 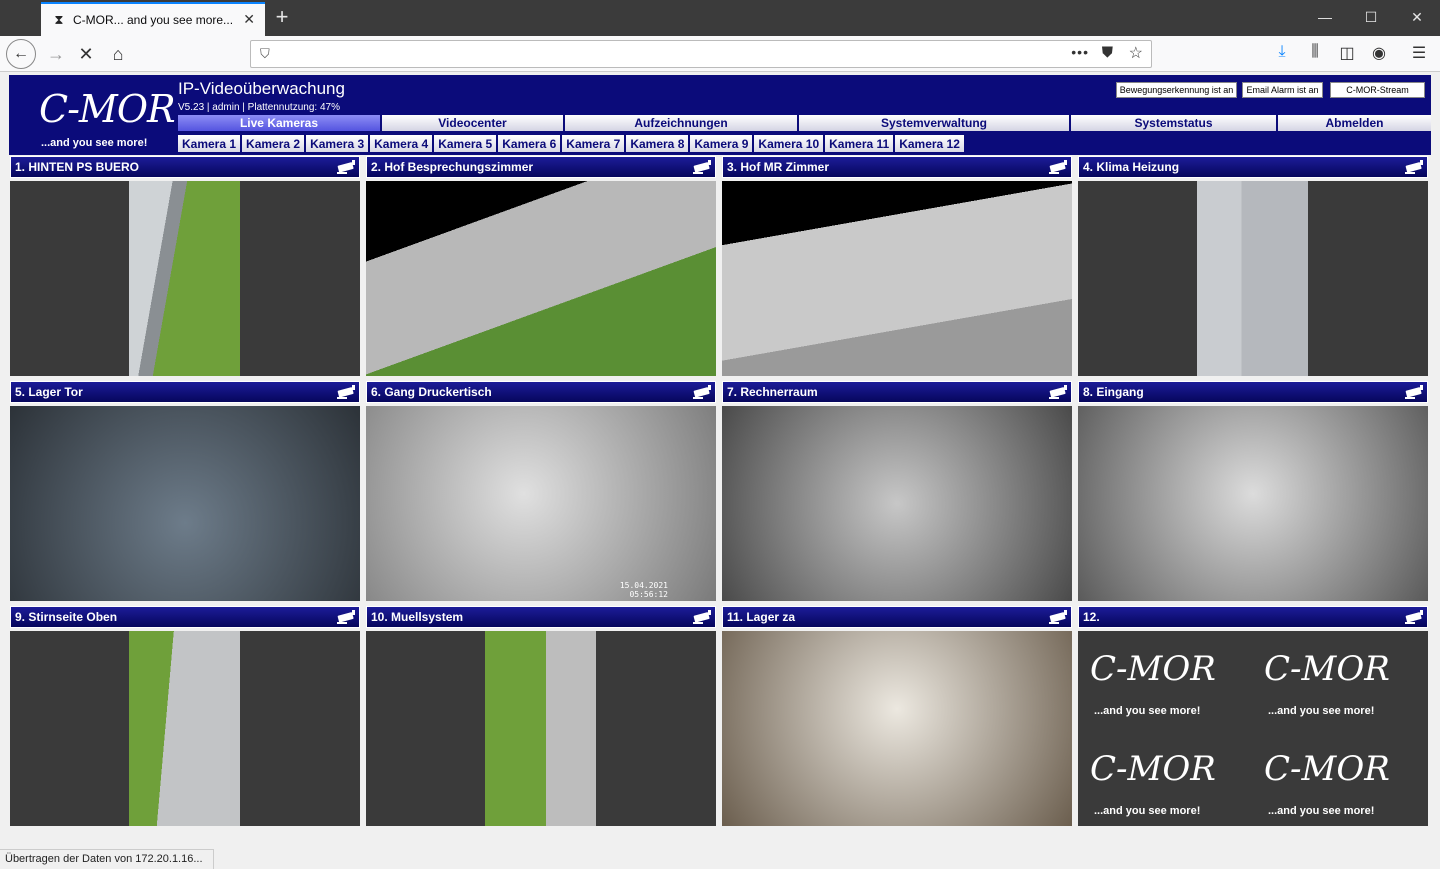 What do you see at coordinates (772, 392) in the screenshot?
I see `camera-title: 7. Rechnerraum` at bounding box center [772, 392].